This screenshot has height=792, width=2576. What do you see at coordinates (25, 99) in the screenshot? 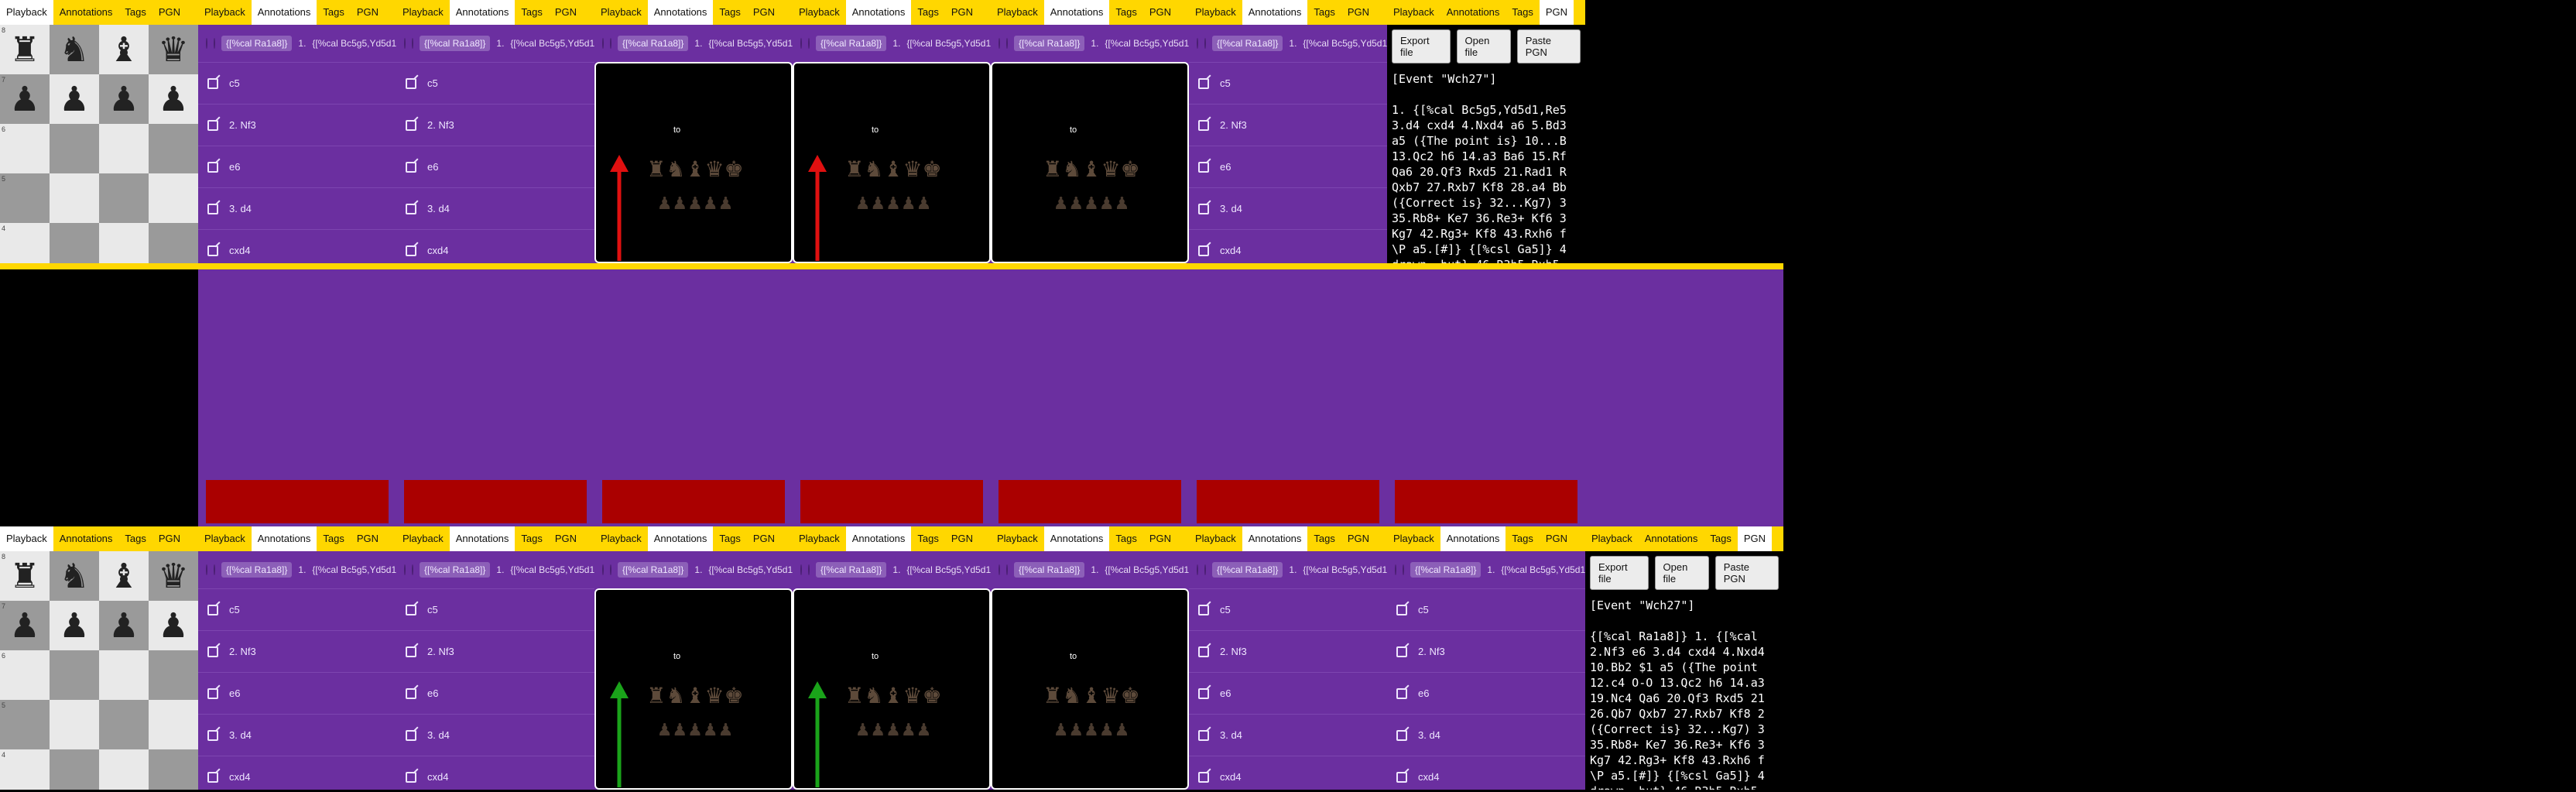
I see `board-square: 7 ♟` at bounding box center [25, 99].